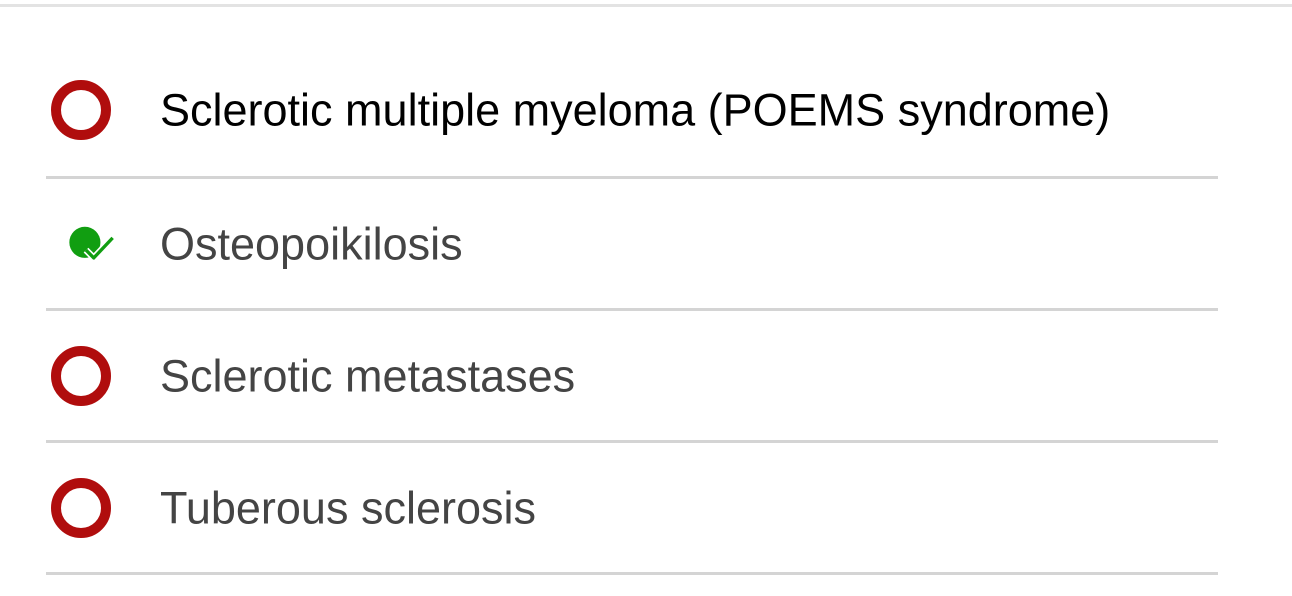 Image resolution: width=1292 pixels, height=596 pixels. What do you see at coordinates (348, 507) in the screenshot?
I see `answer-option-label: Tuberous sclerosis` at bounding box center [348, 507].